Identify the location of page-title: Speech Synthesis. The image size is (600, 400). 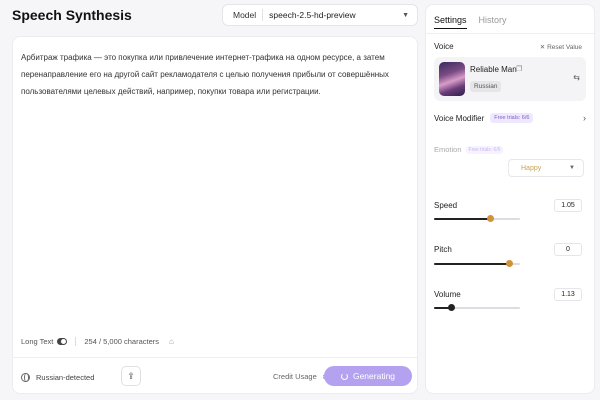
(72, 15).